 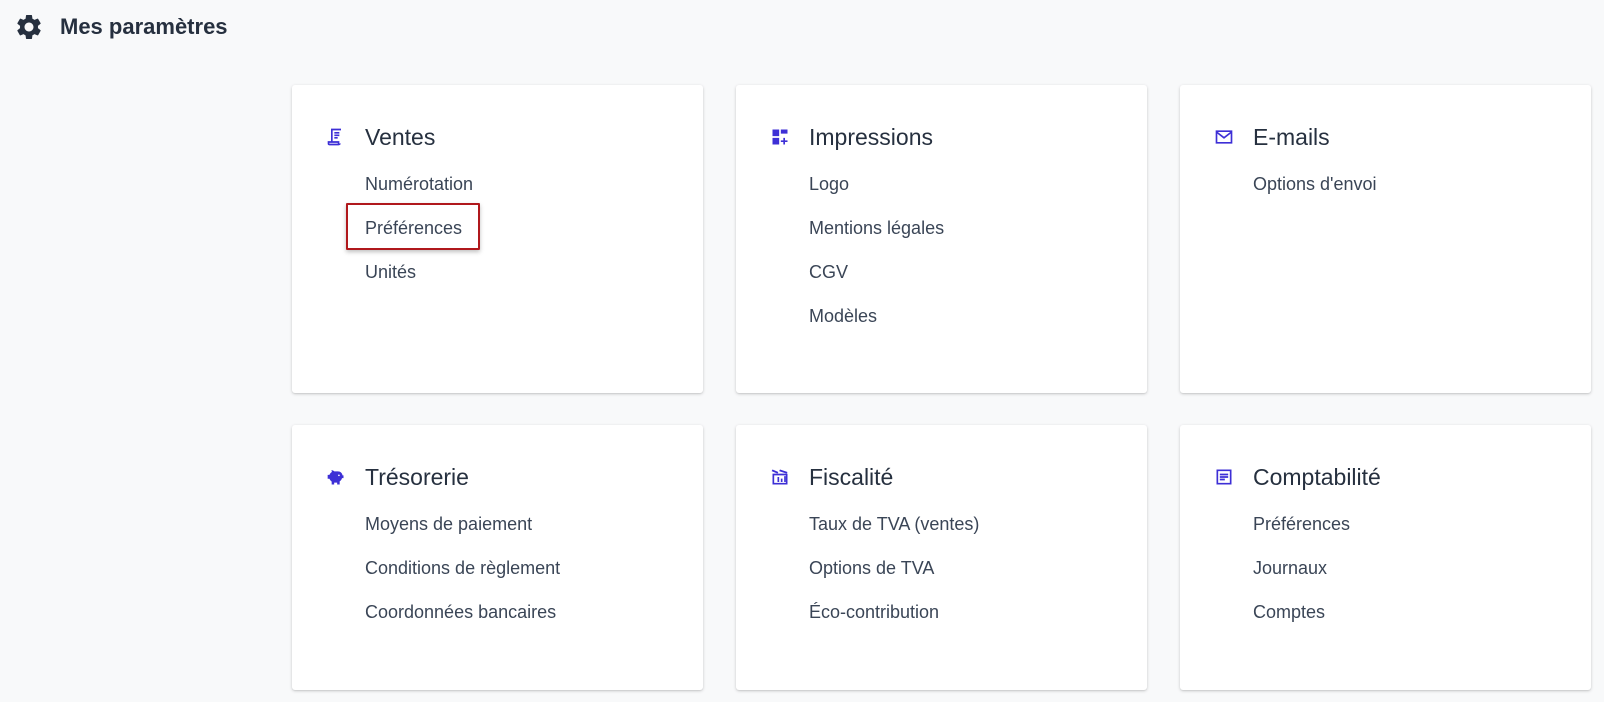 I want to click on list-item: Journaux, so click(x=1422, y=577).